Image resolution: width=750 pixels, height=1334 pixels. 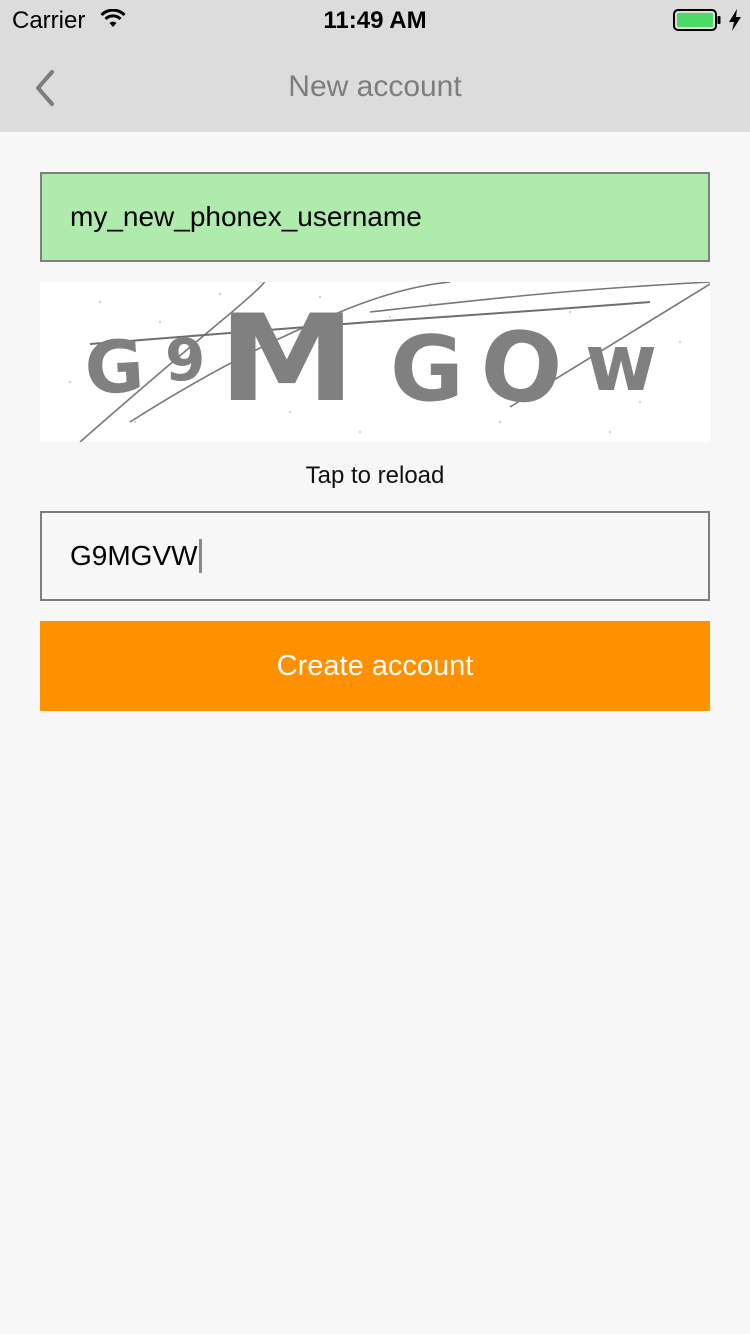 I want to click on username-value: my_new_phonex_username, so click(x=246, y=216).